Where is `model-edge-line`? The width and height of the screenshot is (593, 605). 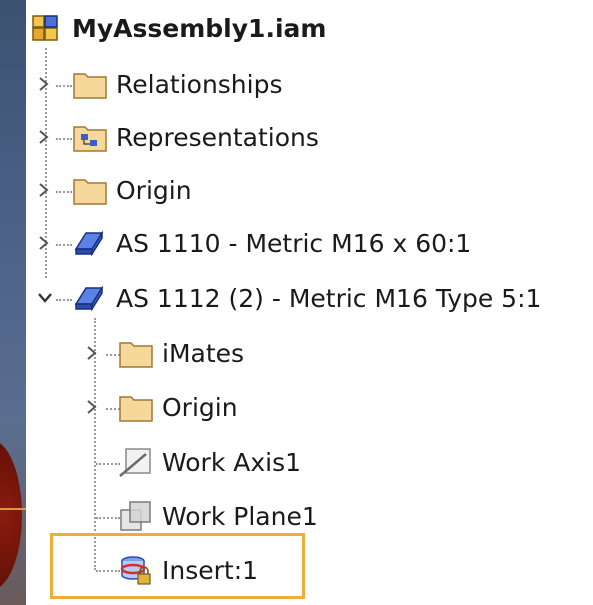 model-edge-line is located at coordinates (13, 509).